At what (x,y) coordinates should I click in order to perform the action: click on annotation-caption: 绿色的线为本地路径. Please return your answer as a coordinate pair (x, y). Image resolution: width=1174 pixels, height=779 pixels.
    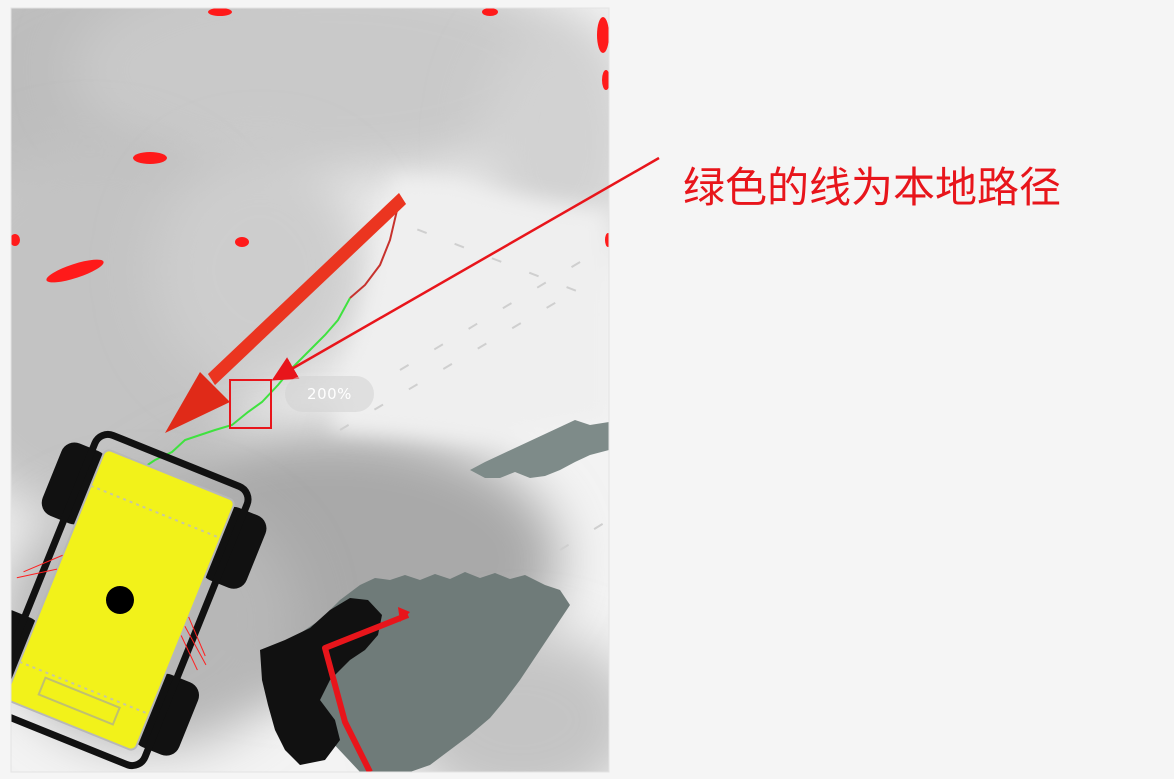
    Looking at the image, I should click on (872, 187).